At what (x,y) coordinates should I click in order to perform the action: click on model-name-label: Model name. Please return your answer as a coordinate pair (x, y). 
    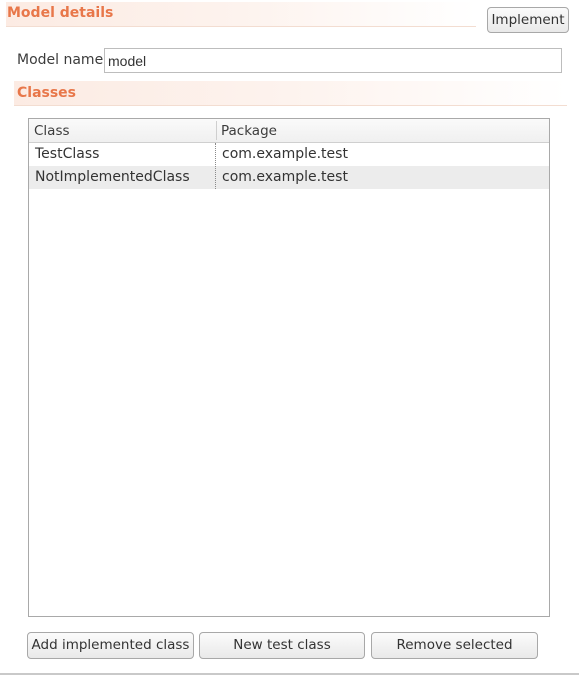
    Looking at the image, I should click on (60, 60).